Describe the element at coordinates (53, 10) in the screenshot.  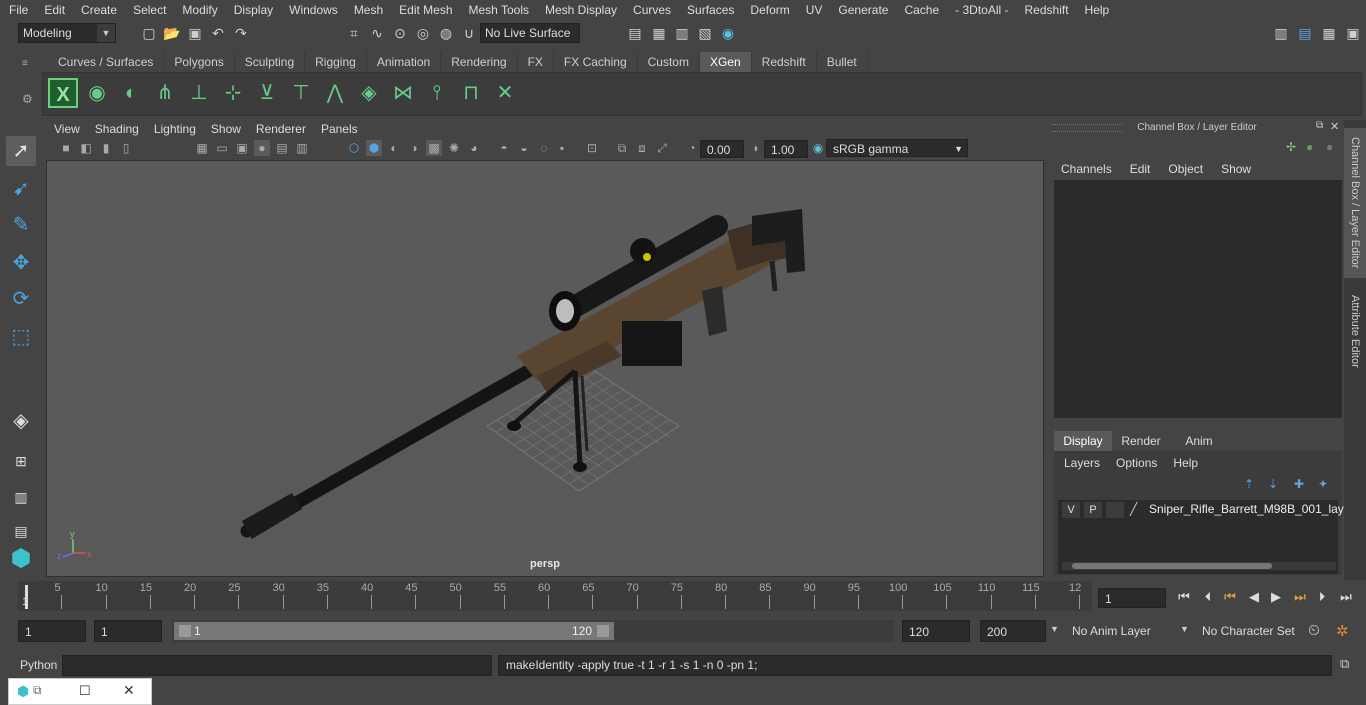
I see `menu-edit: Edit` at that location.